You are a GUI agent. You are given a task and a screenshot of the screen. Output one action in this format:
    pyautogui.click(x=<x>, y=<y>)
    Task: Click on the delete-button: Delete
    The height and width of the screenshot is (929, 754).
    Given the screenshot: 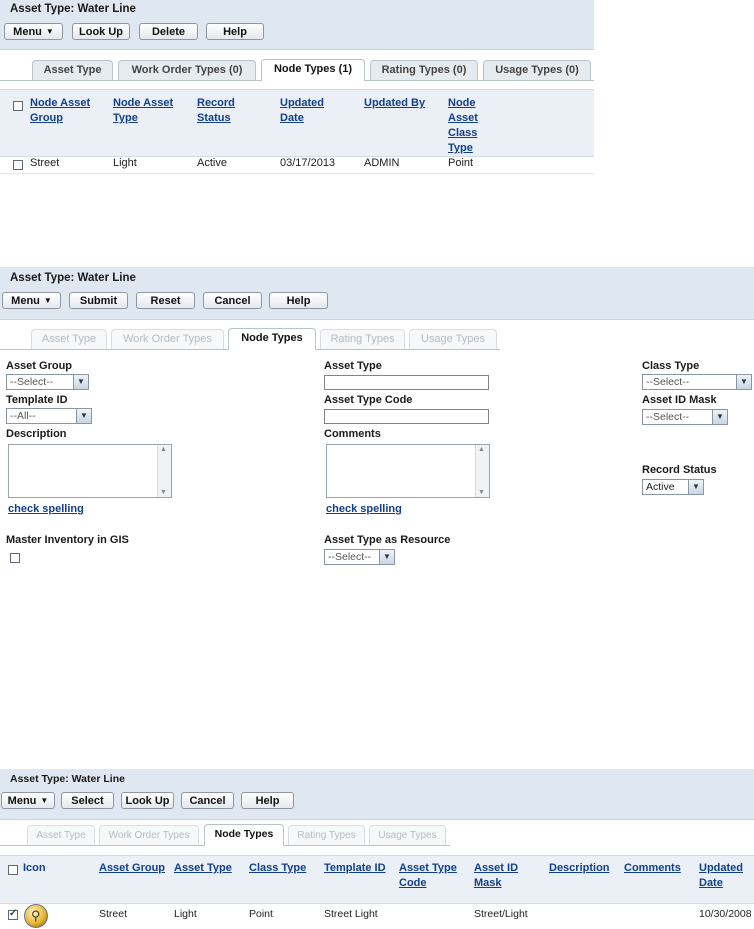 What is the action you would take?
    pyautogui.click(x=168, y=31)
    